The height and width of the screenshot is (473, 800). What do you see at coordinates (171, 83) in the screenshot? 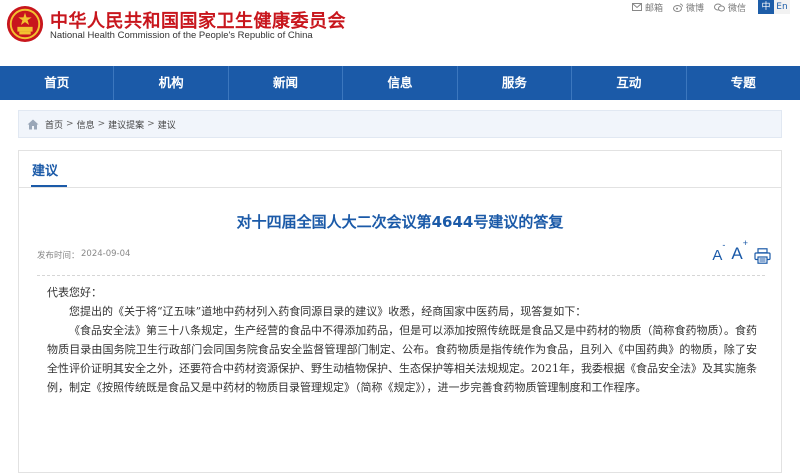
I see `nav-item-organization: 机构` at bounding box center [171, 83].